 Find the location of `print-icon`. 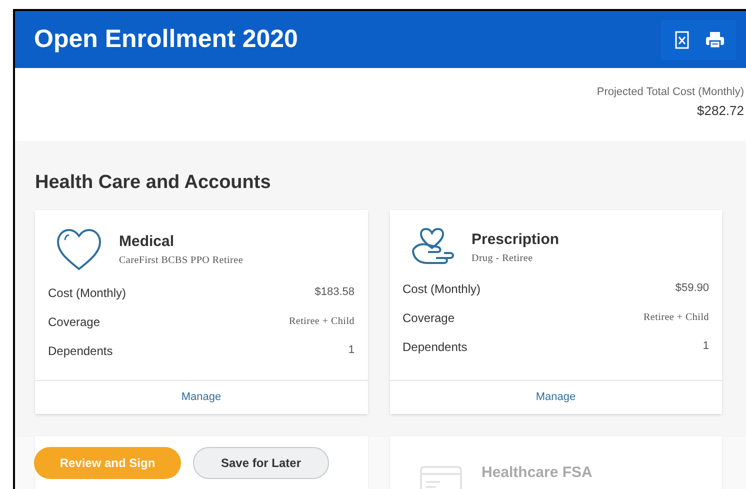

print-icon is located at coordinates (715, 39).